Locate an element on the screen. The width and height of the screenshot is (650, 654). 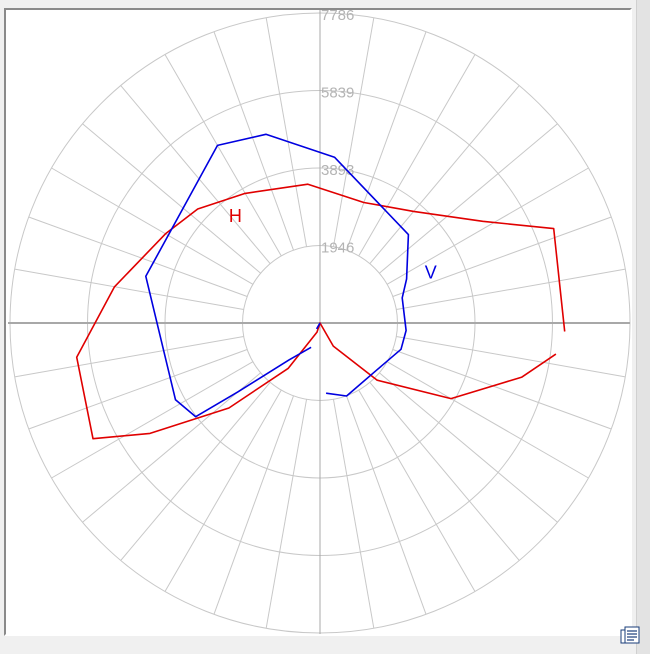
series-label-v: V is located at coordinates (431, 273).